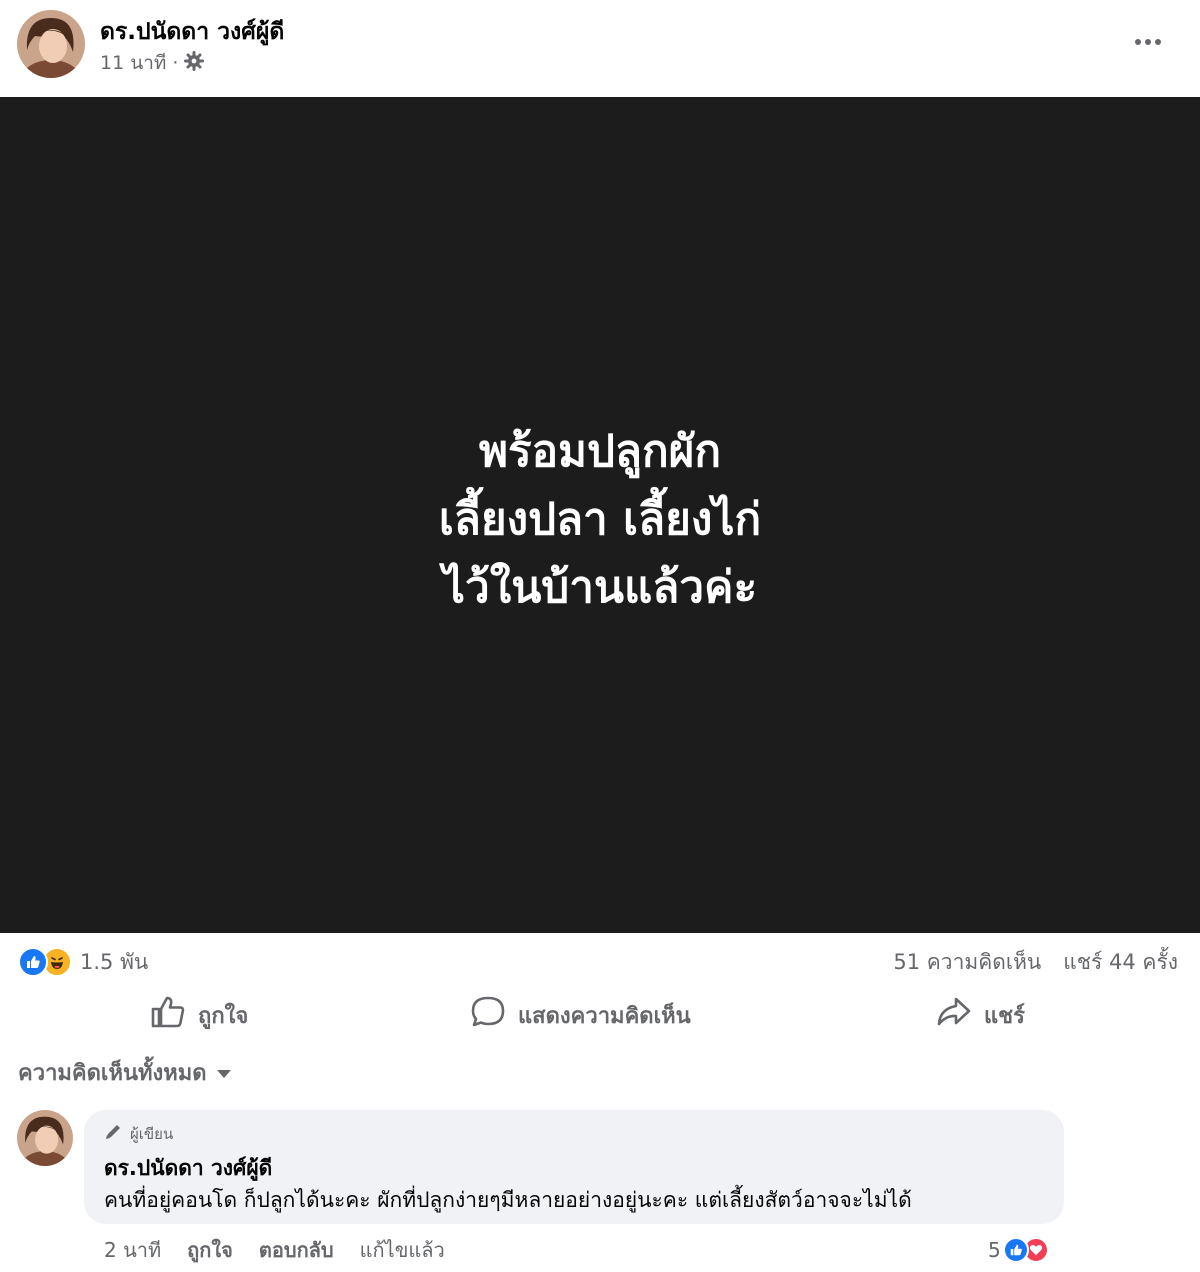  I want to click on comment-reaction-count: 5, so click(994, 1250).